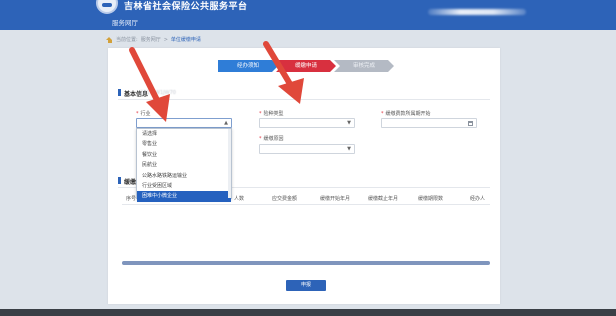 This screenshot has height=316, width=616. I want to click on table-horizontal-scrollbar, so click(306, 263).